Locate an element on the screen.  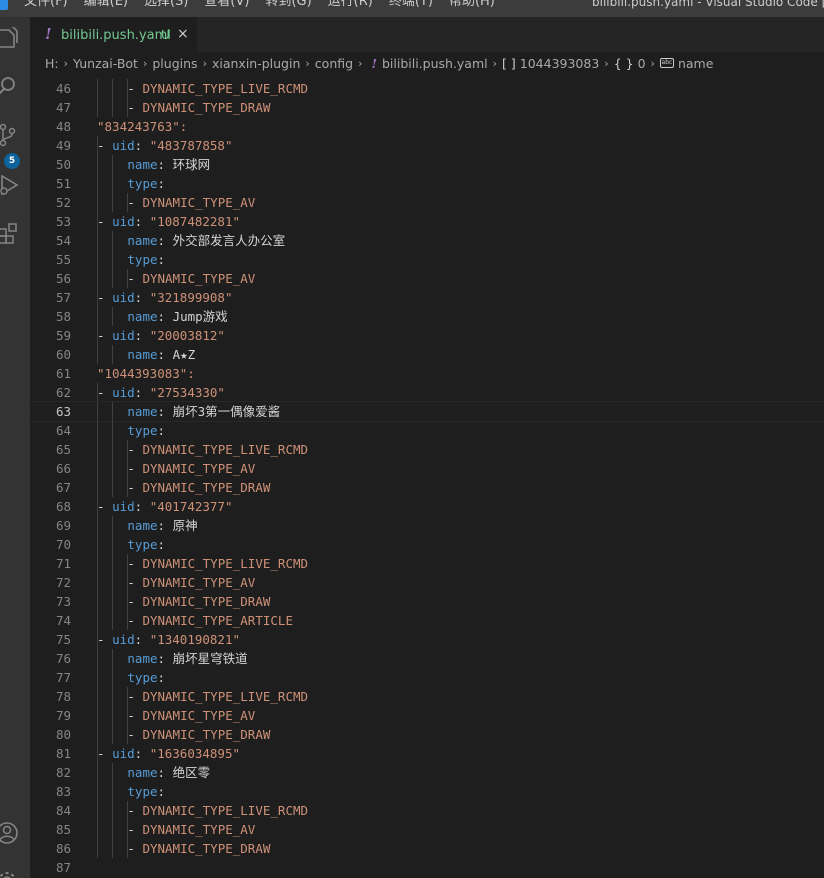
code-line: 76 name: 崩坏星穹铁道 is located at coordinates (427, 658).